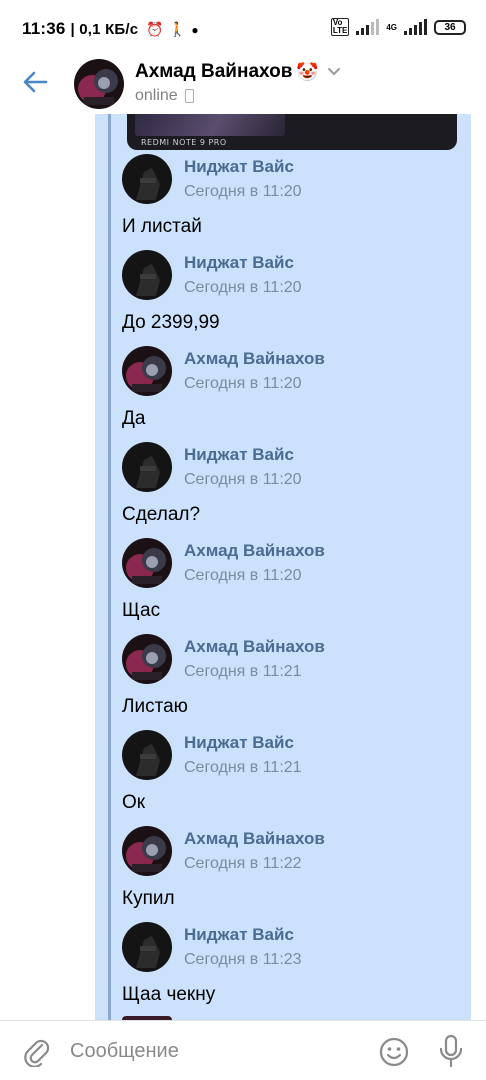 This screenshot has height=1080, width=486. Describe the element at coordinates (391, 27) in the screenshot. I see `network-type: 4G` at that location.